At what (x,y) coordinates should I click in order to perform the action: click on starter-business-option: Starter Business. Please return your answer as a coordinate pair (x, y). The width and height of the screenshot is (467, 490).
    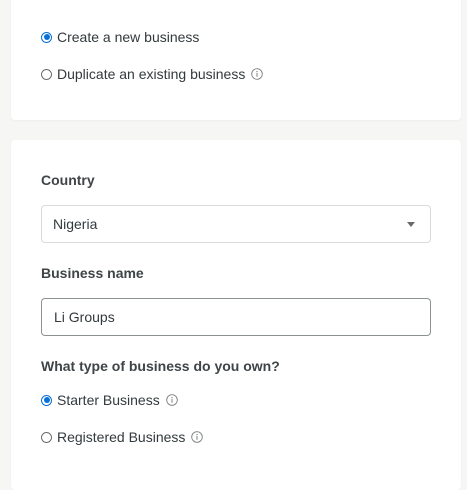
    Looking at the image, I should click on (109, 400).